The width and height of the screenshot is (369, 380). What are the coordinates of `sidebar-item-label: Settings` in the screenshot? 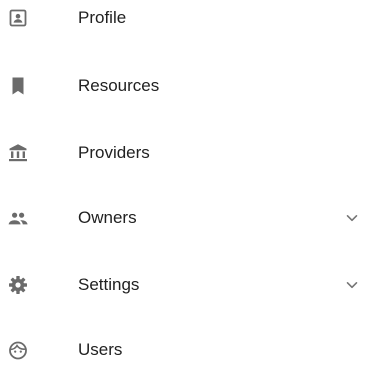 It's located at (109, 284).